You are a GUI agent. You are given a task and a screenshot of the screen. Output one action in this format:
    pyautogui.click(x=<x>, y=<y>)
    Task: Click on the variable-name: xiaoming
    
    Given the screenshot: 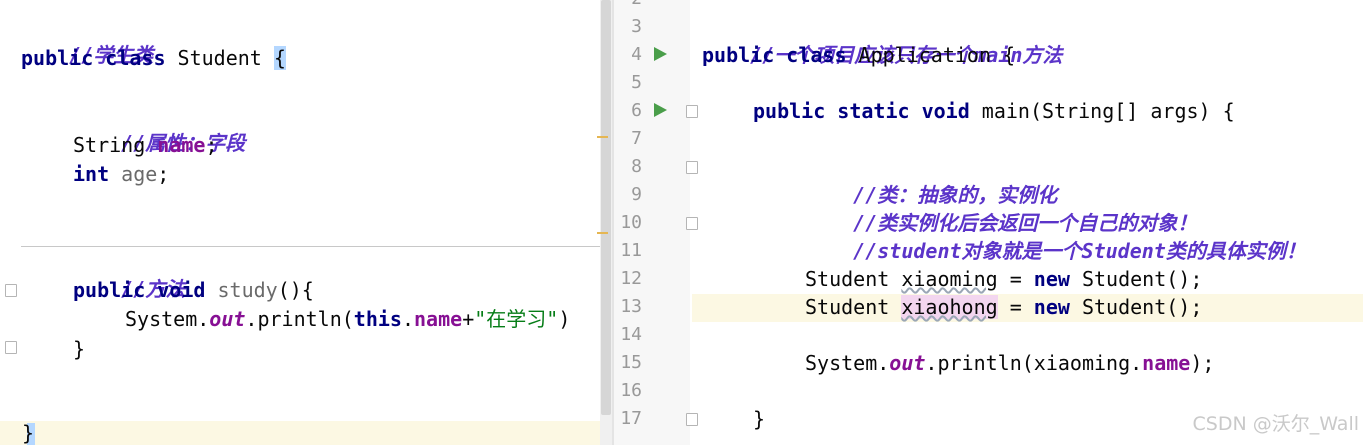 What is the action you would take?
    pyautogui.click(x=949, y=279)
    